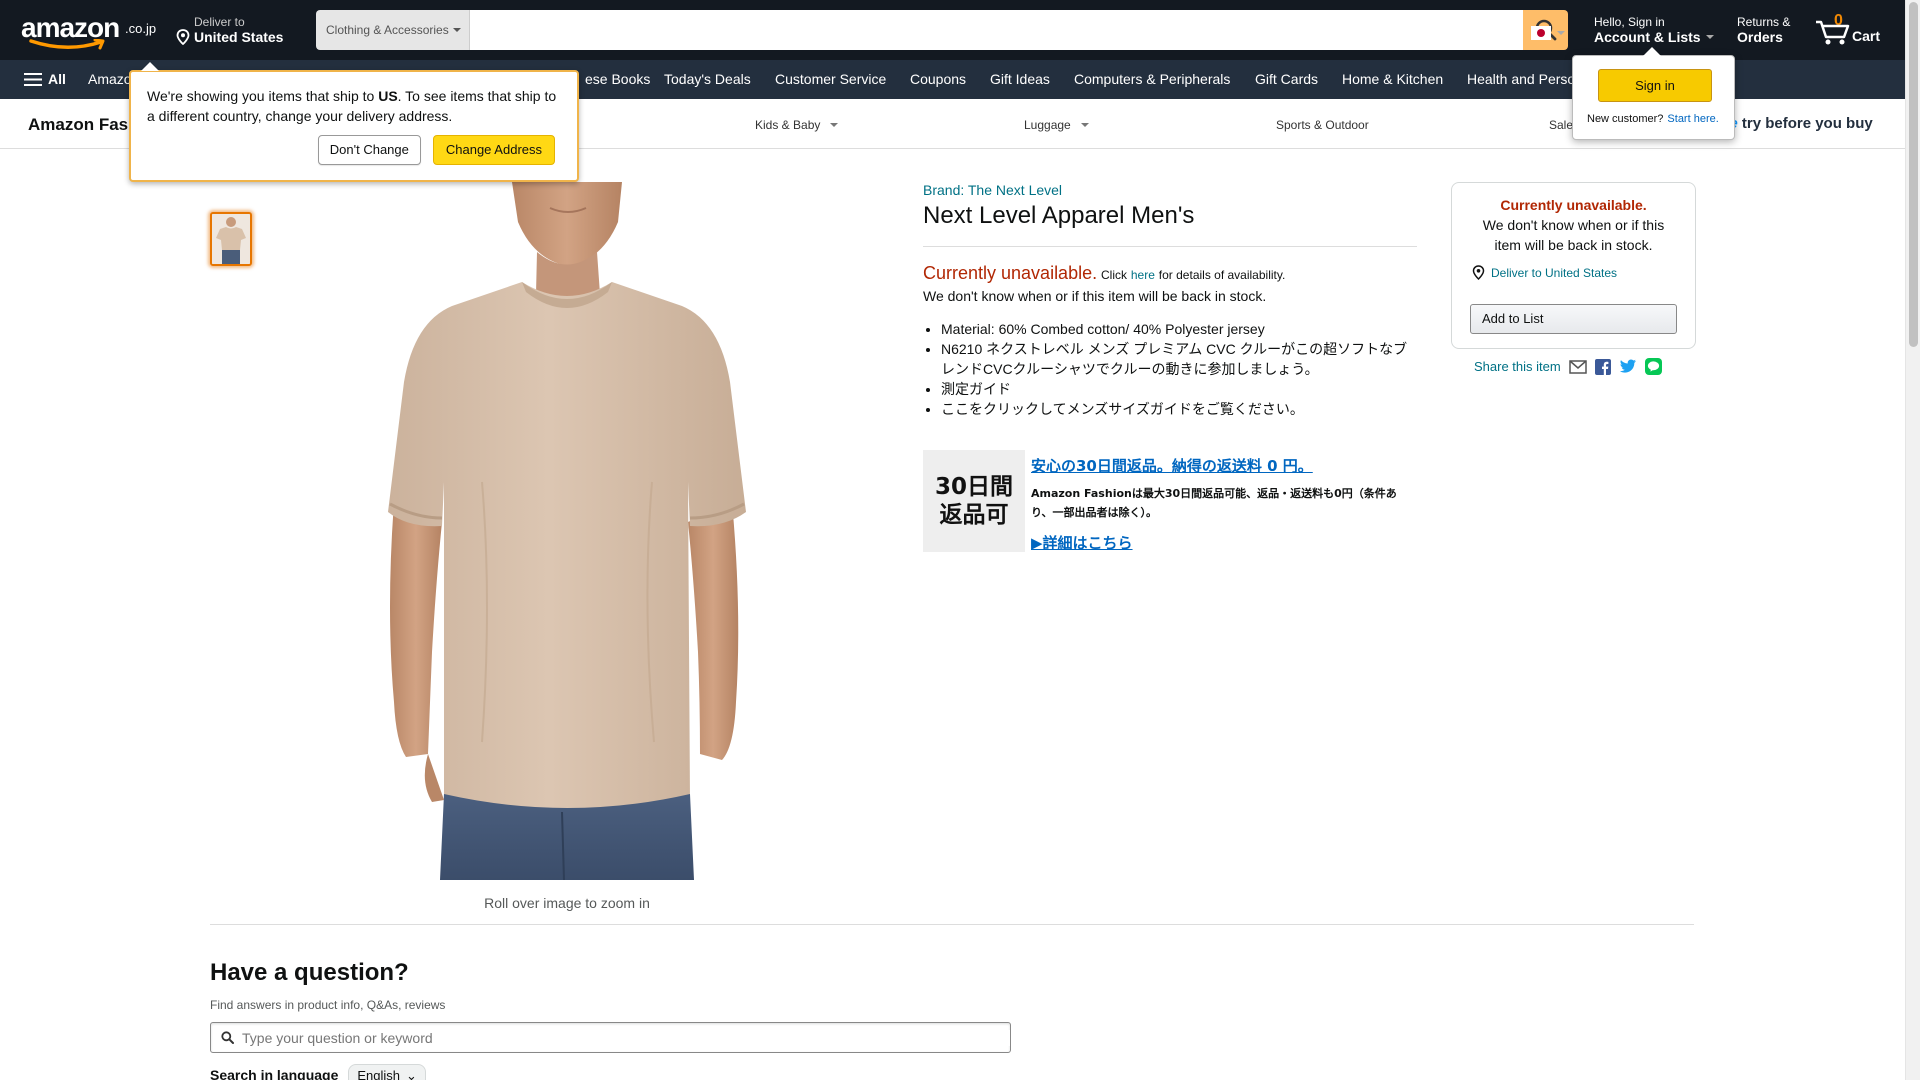 The height and width of the screenshot is (1080, 1920). Describe the element at coordinates (33, 79) in the screenshot. I see `hamburger-menu-icon` at that location.